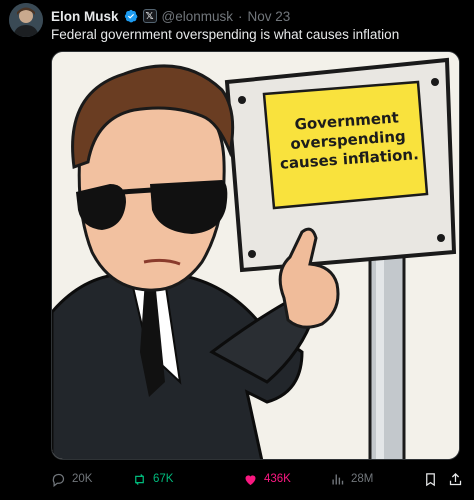 This screenshot has width=474, height=500. Describe the element at coordinates (139, 479) in the screenshot. I see `repost-icon` at that location.